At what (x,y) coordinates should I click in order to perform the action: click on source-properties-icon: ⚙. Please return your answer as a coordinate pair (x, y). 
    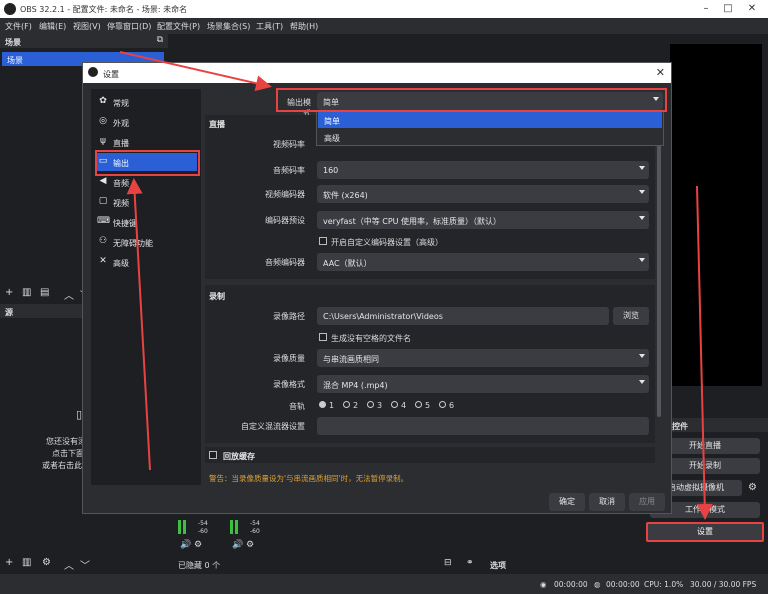
    Looking at the image, I should click on (46, 562).